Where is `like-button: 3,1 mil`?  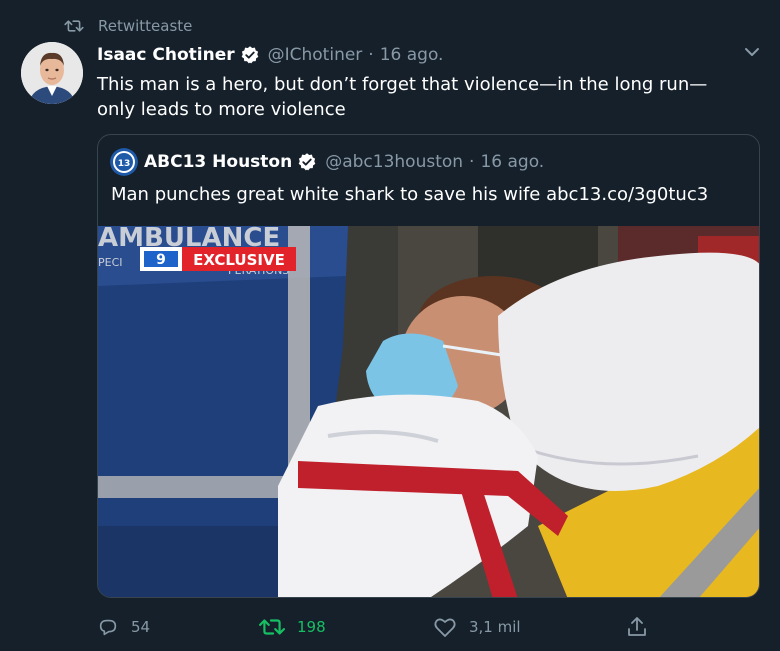
like-button: 3,1 mil is located at coordinates (477, 627).